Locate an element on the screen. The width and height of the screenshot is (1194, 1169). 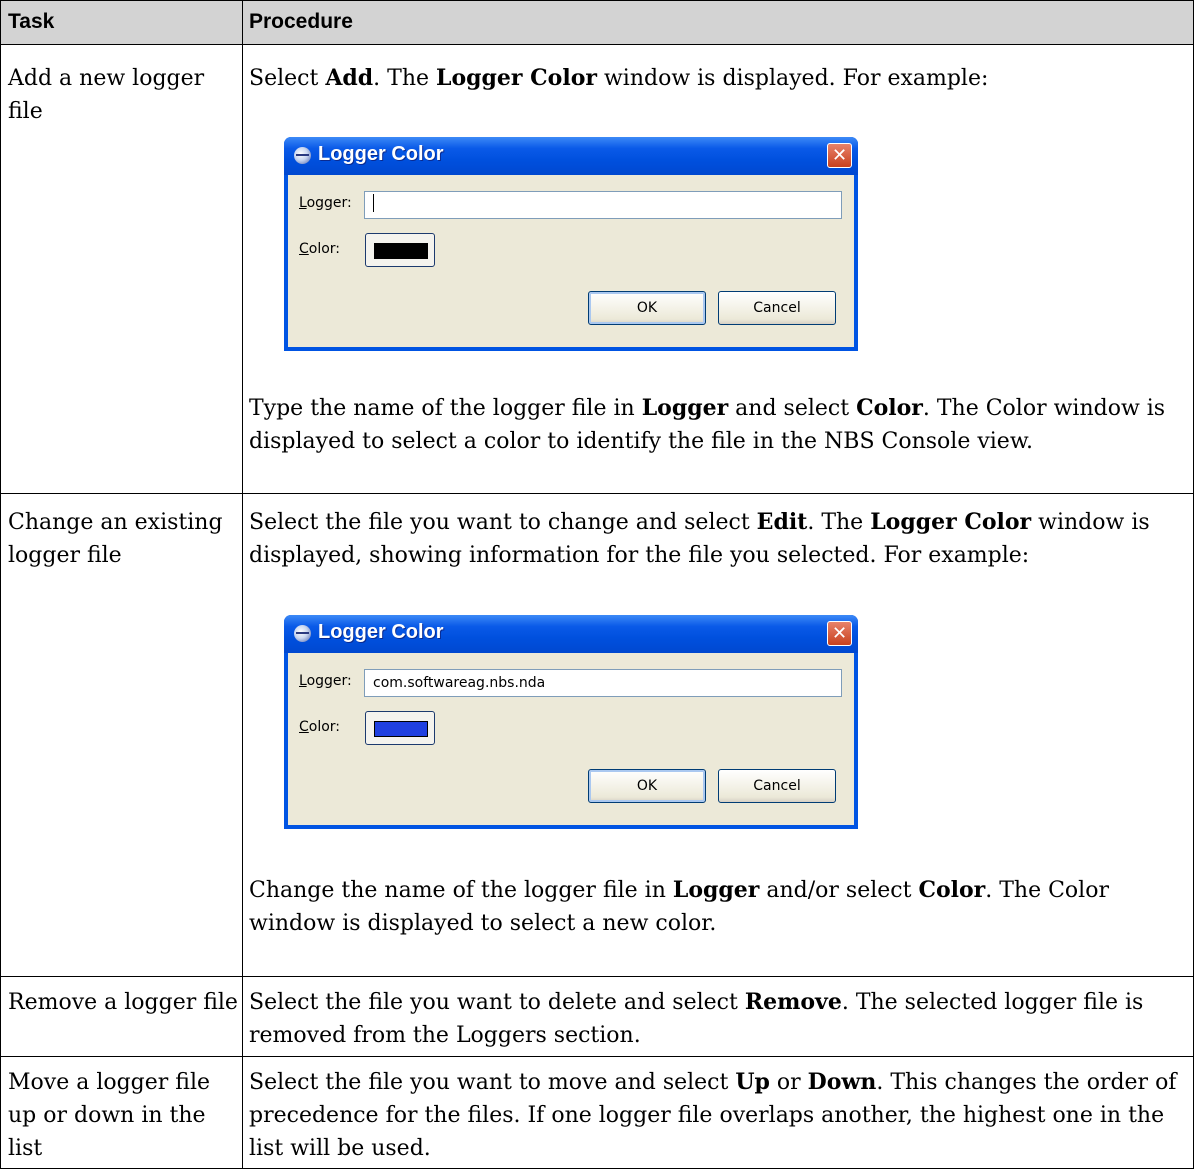
border-left is located at coordinates (0, 584).